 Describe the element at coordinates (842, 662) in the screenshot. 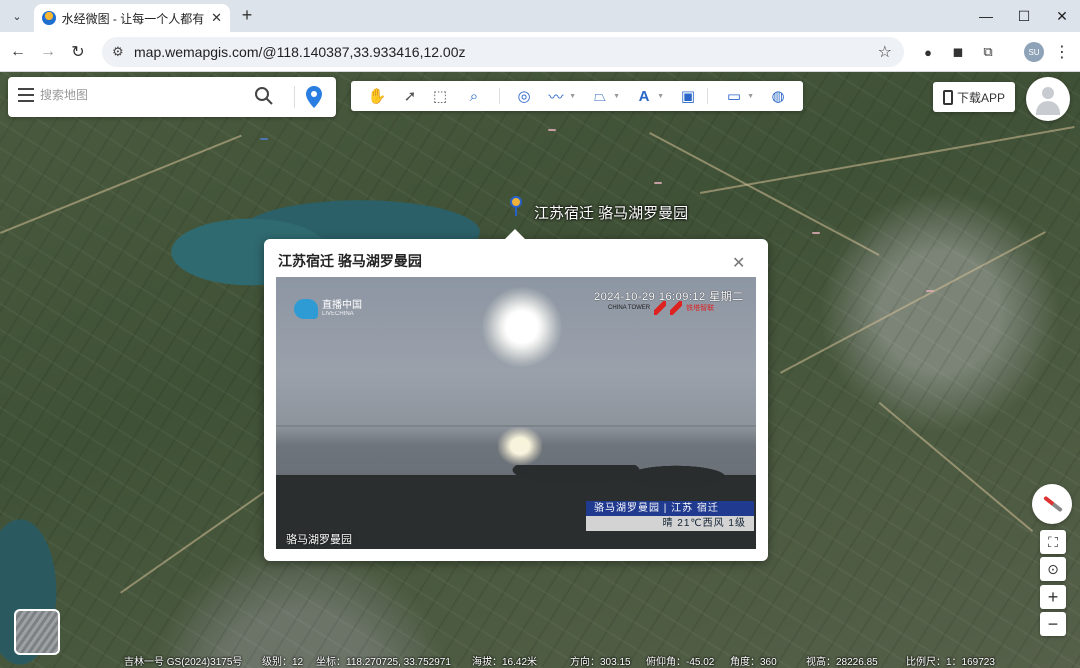

I see `view-height: 视高：28226.85` at that location.